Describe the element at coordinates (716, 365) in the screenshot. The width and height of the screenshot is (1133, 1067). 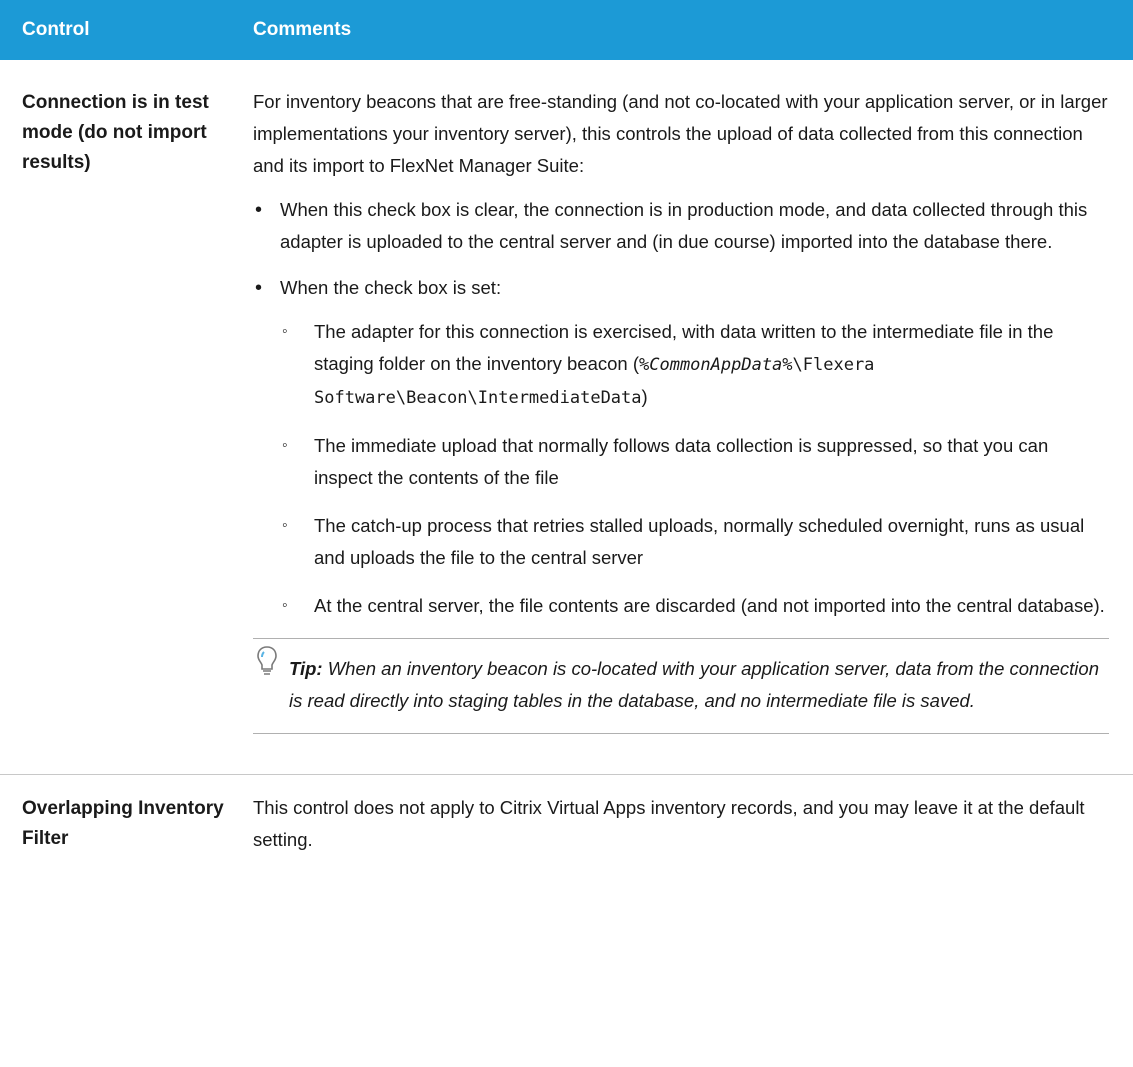
I see `path-variable: %CommonAppData%` at that location.